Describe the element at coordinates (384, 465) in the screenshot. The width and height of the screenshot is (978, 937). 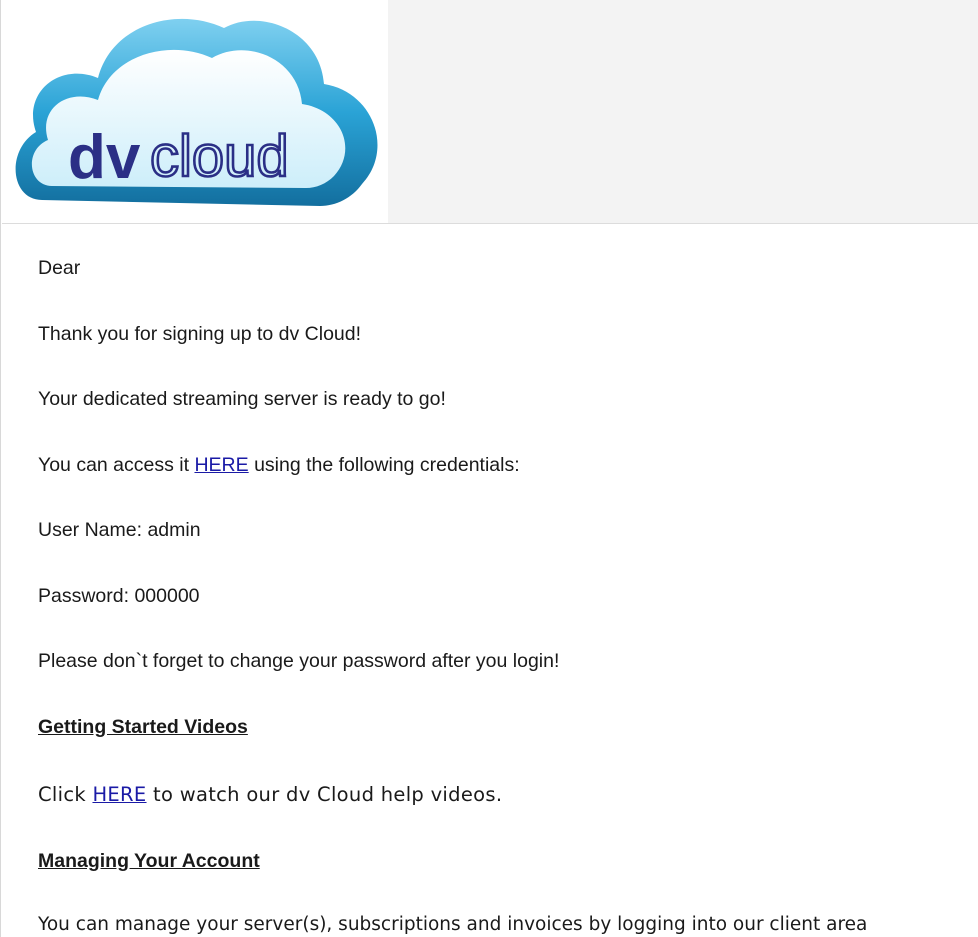
I see `access-suffix: using the following credentials:` at that location.